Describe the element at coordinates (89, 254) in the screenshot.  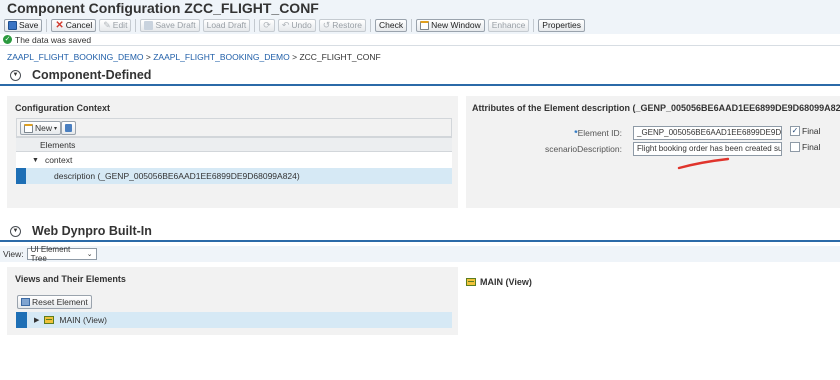
I see `chevron-down-icon: ⌄` at that location.